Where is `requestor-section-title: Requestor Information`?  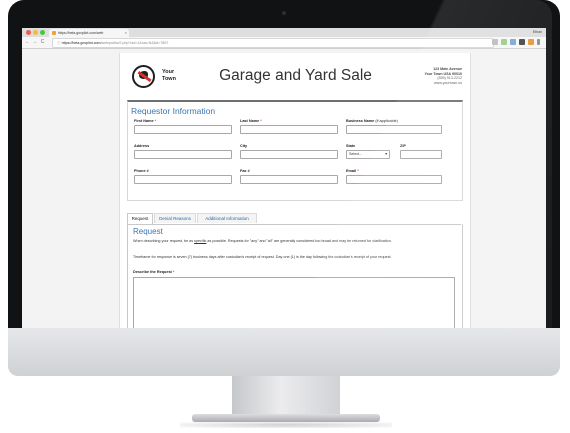
requestor-section-title: Requestor Information is located at coordinates (173, 111).